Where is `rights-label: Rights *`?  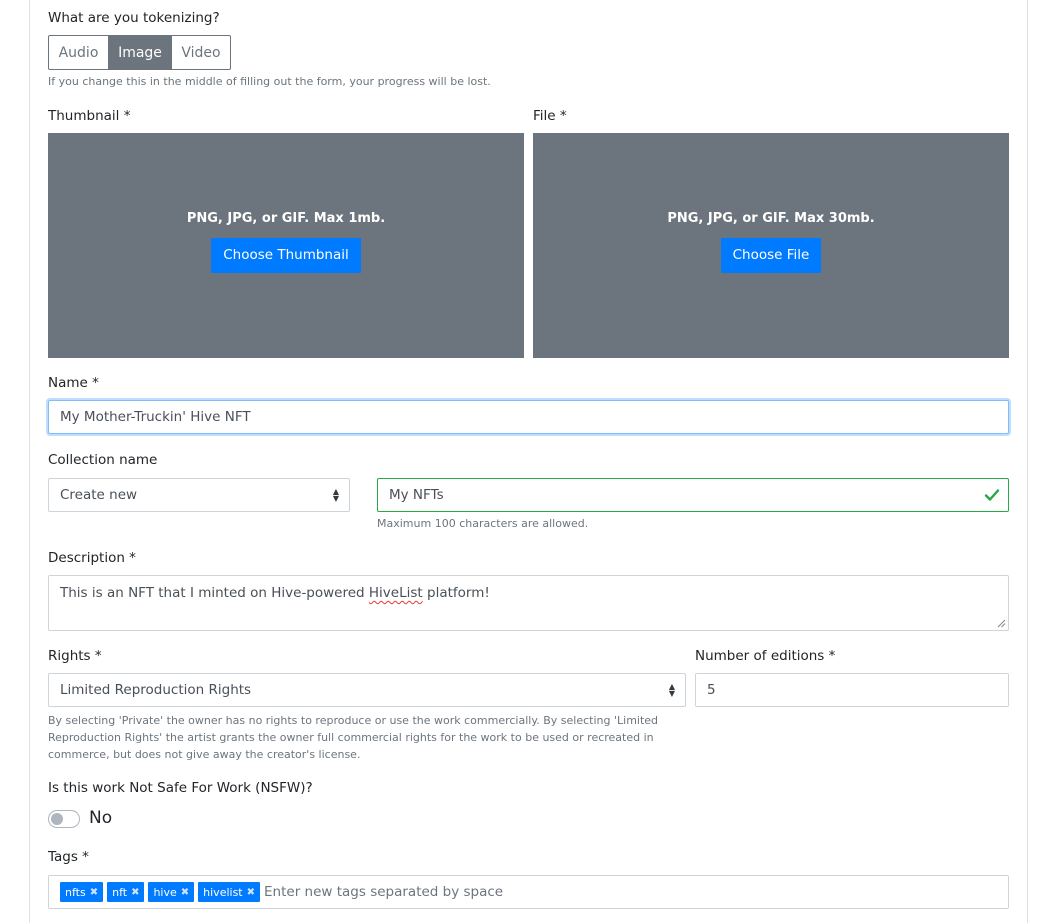
rights-label: Rights * is located at coordinates (75, 656).